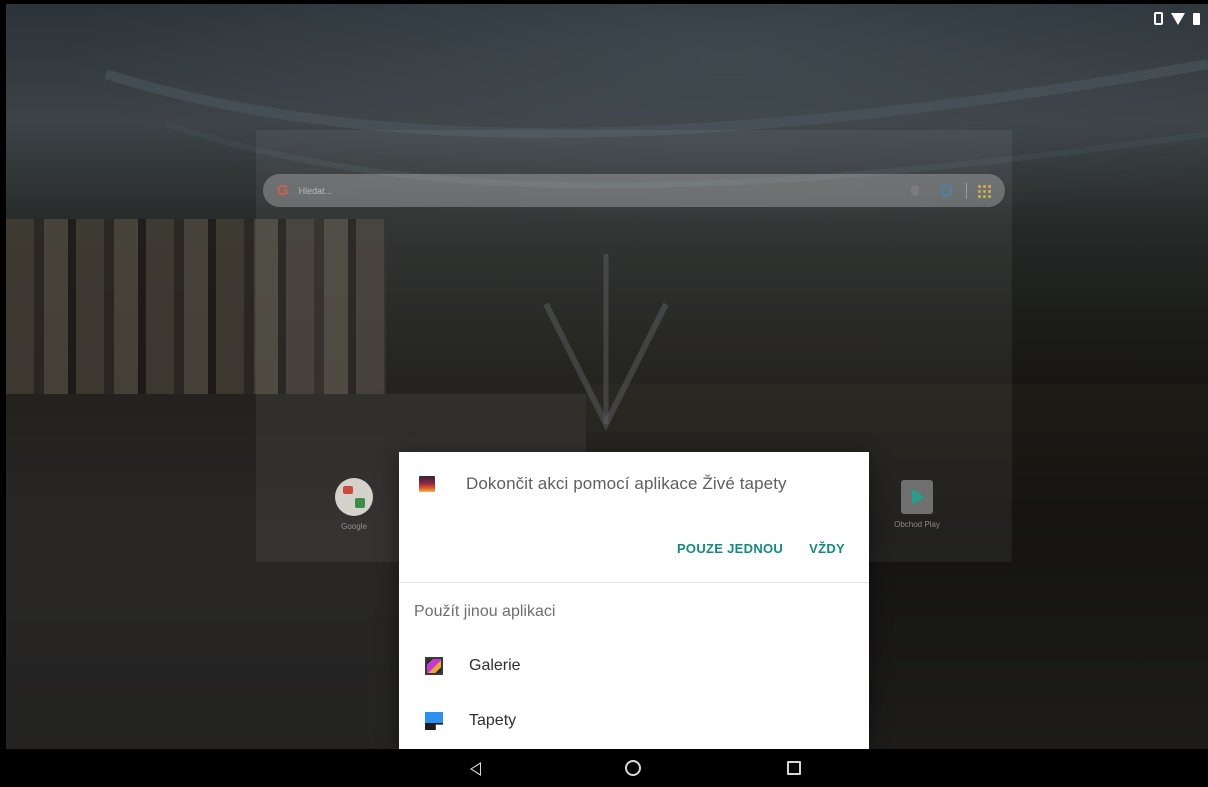  What do you see at coordinates (475, 769) in the screenshot?
I see `back-icon` at bounding box center [475, 769].